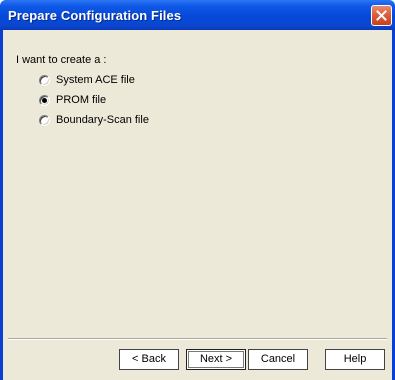 The height and width of the screenshot is (380, 395). I want to click on cancel-button: Cancel, so click(278, 359).